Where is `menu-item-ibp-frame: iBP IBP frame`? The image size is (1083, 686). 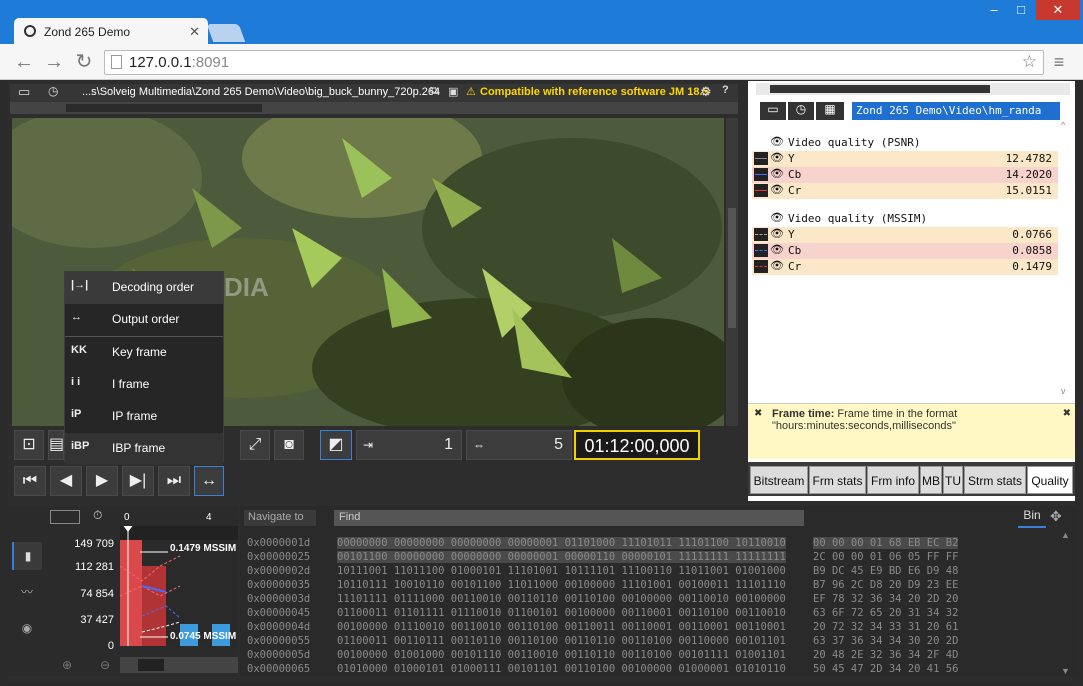
menu-item-ibp-frame: iBP IBP frame is located at coordinates (144, 449).